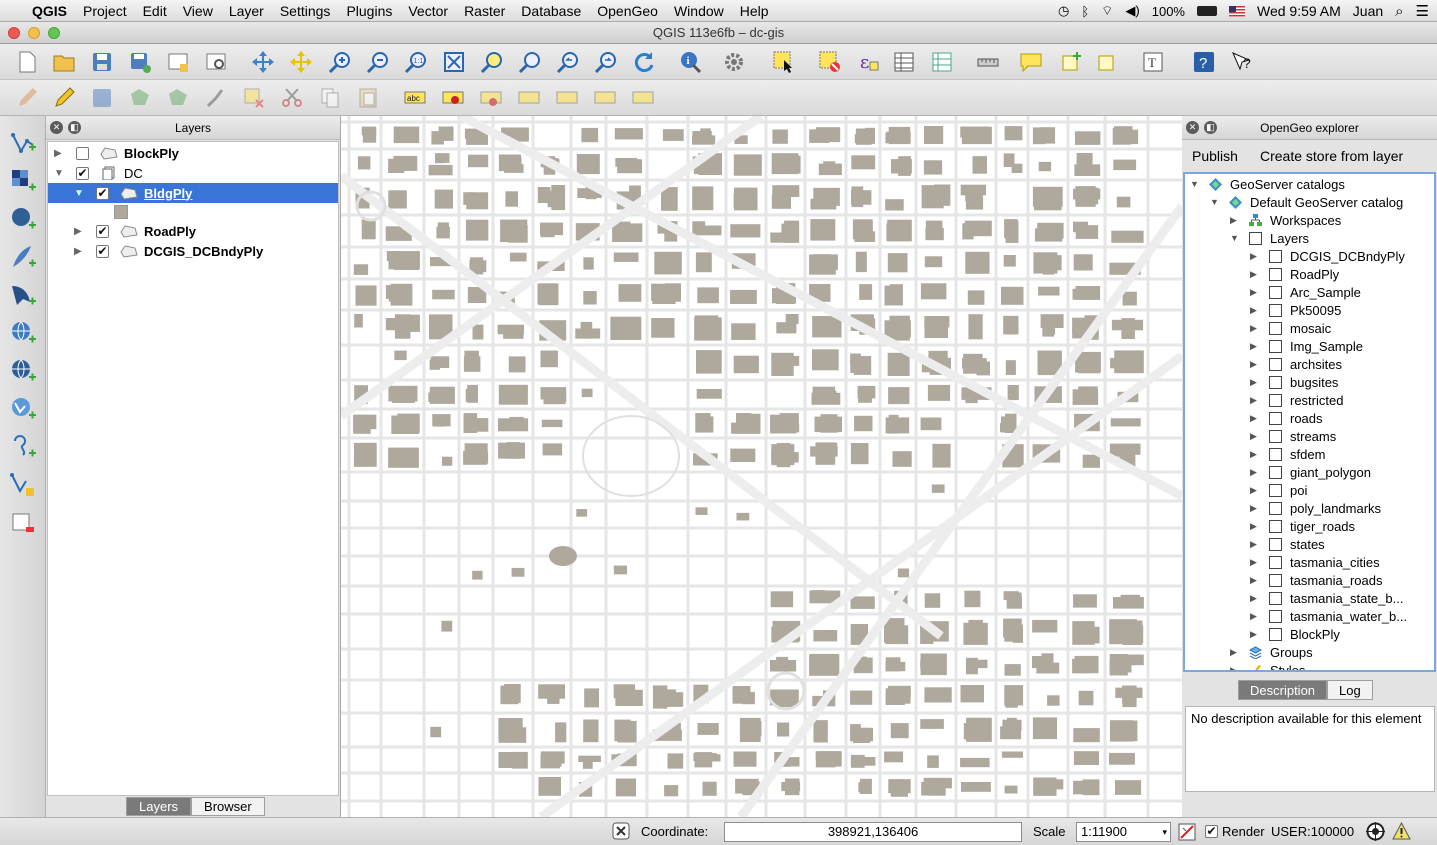  Describe the element at coordinates (1204, 62) in the screenshot. I see `help-icon: ?` at that location.